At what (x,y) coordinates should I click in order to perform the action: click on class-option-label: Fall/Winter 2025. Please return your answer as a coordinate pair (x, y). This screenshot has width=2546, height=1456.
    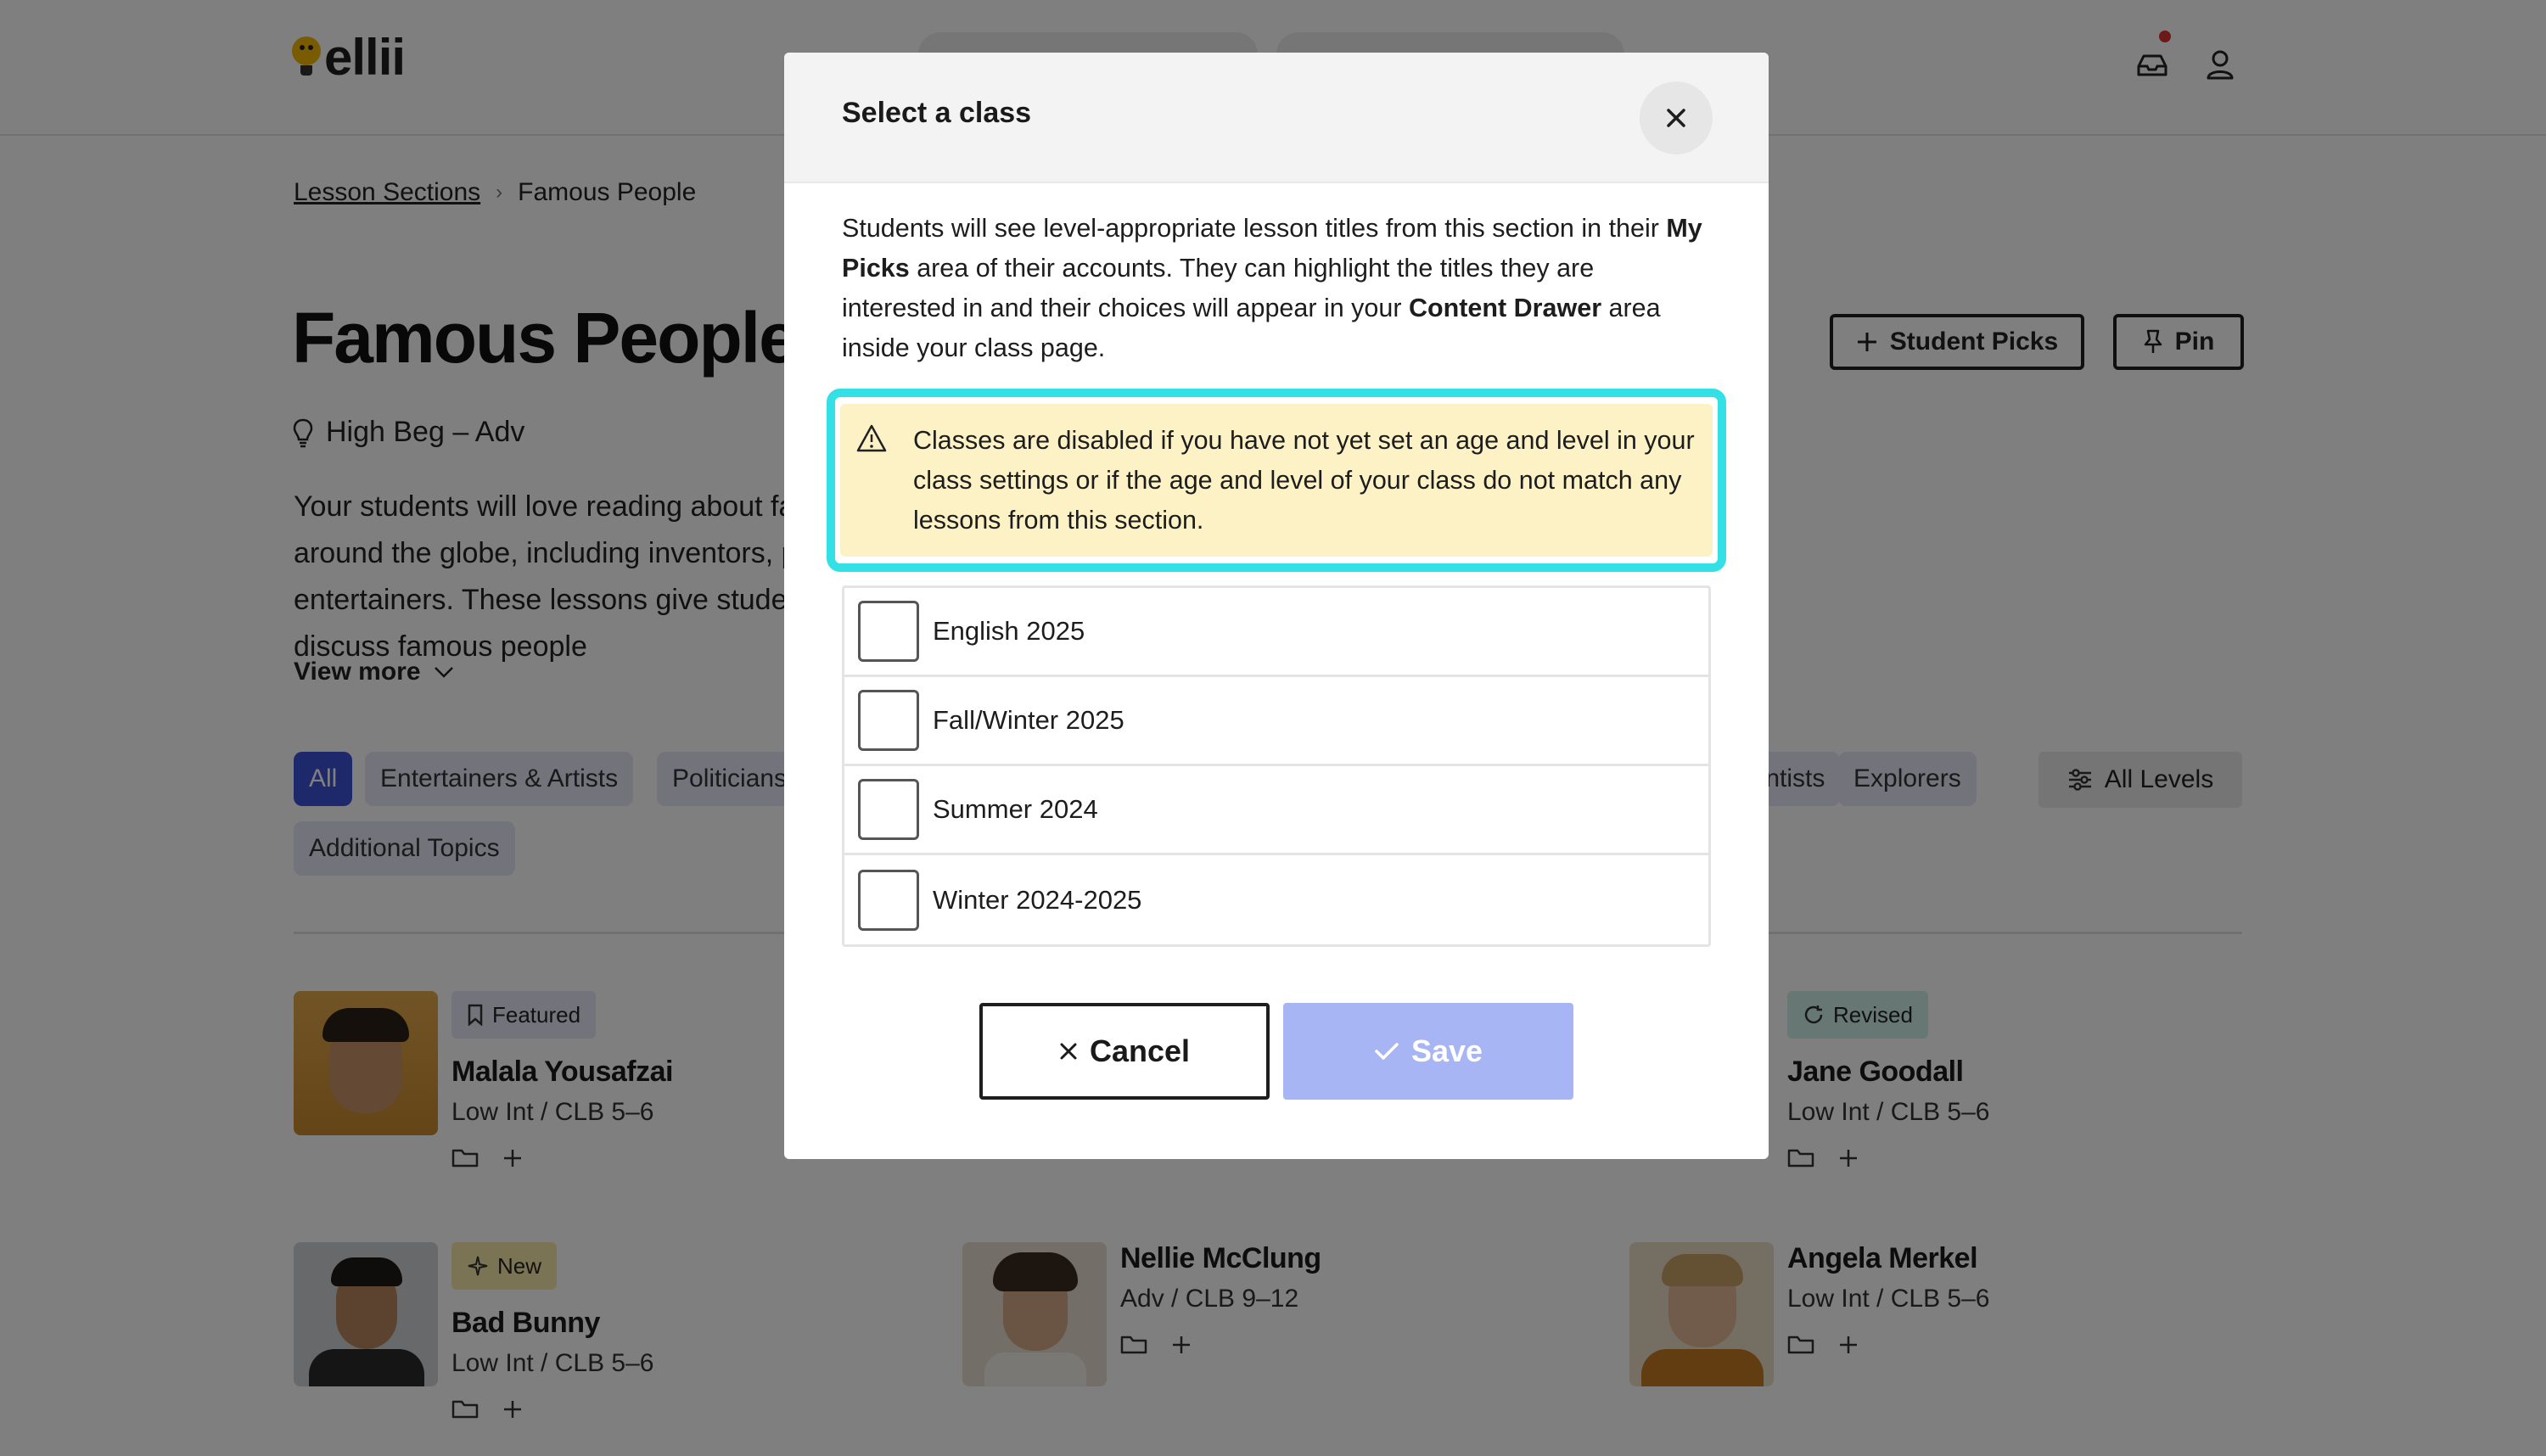
    Looking at the image, I should click on (1028, 720).